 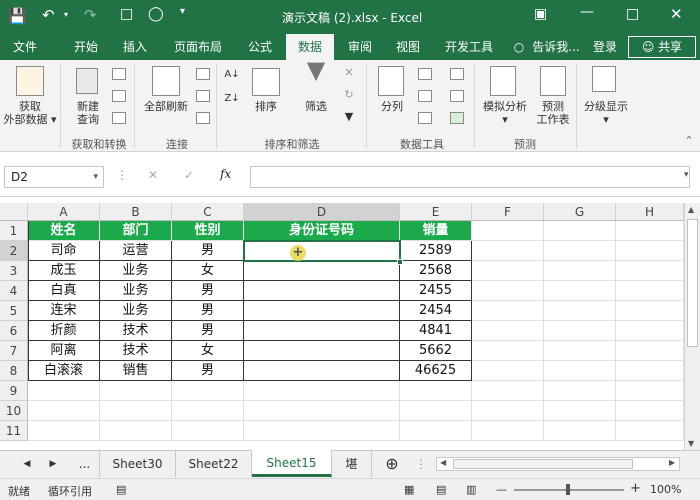 I want to click on table-cell: 46625, so click(x=436, y=371).